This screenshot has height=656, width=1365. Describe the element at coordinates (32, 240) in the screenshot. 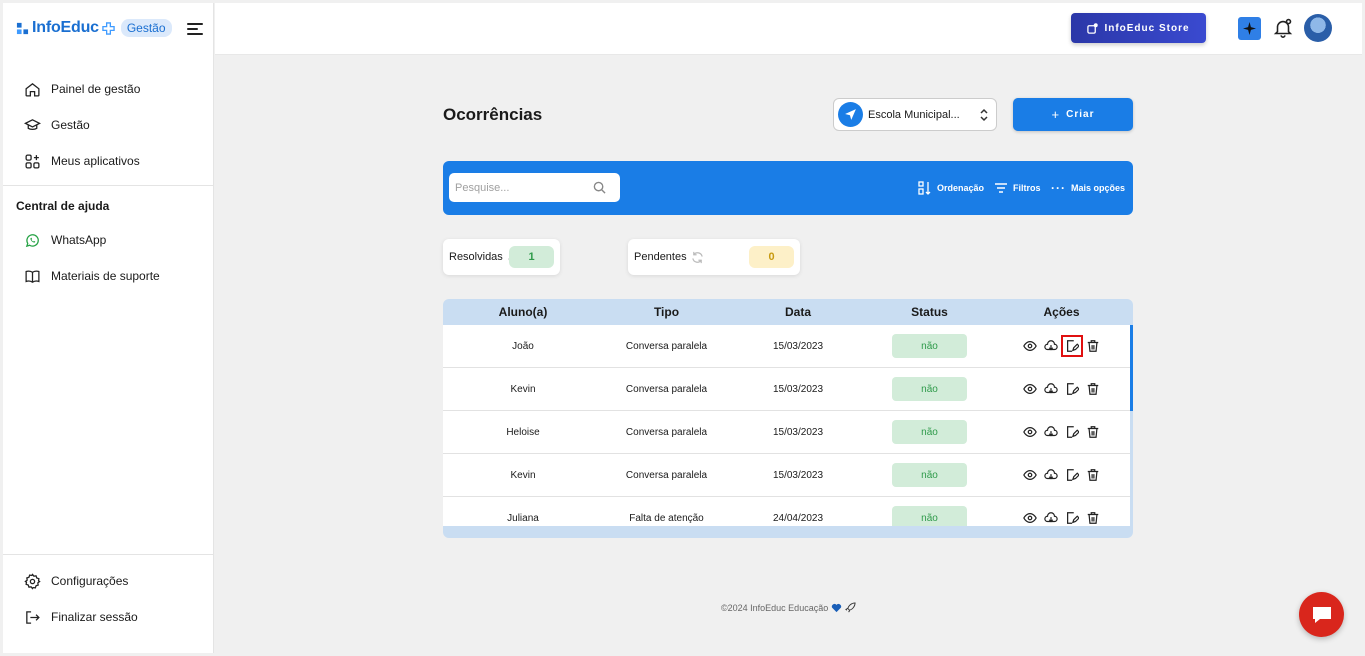

I see `whatsapp-icon` at that location.